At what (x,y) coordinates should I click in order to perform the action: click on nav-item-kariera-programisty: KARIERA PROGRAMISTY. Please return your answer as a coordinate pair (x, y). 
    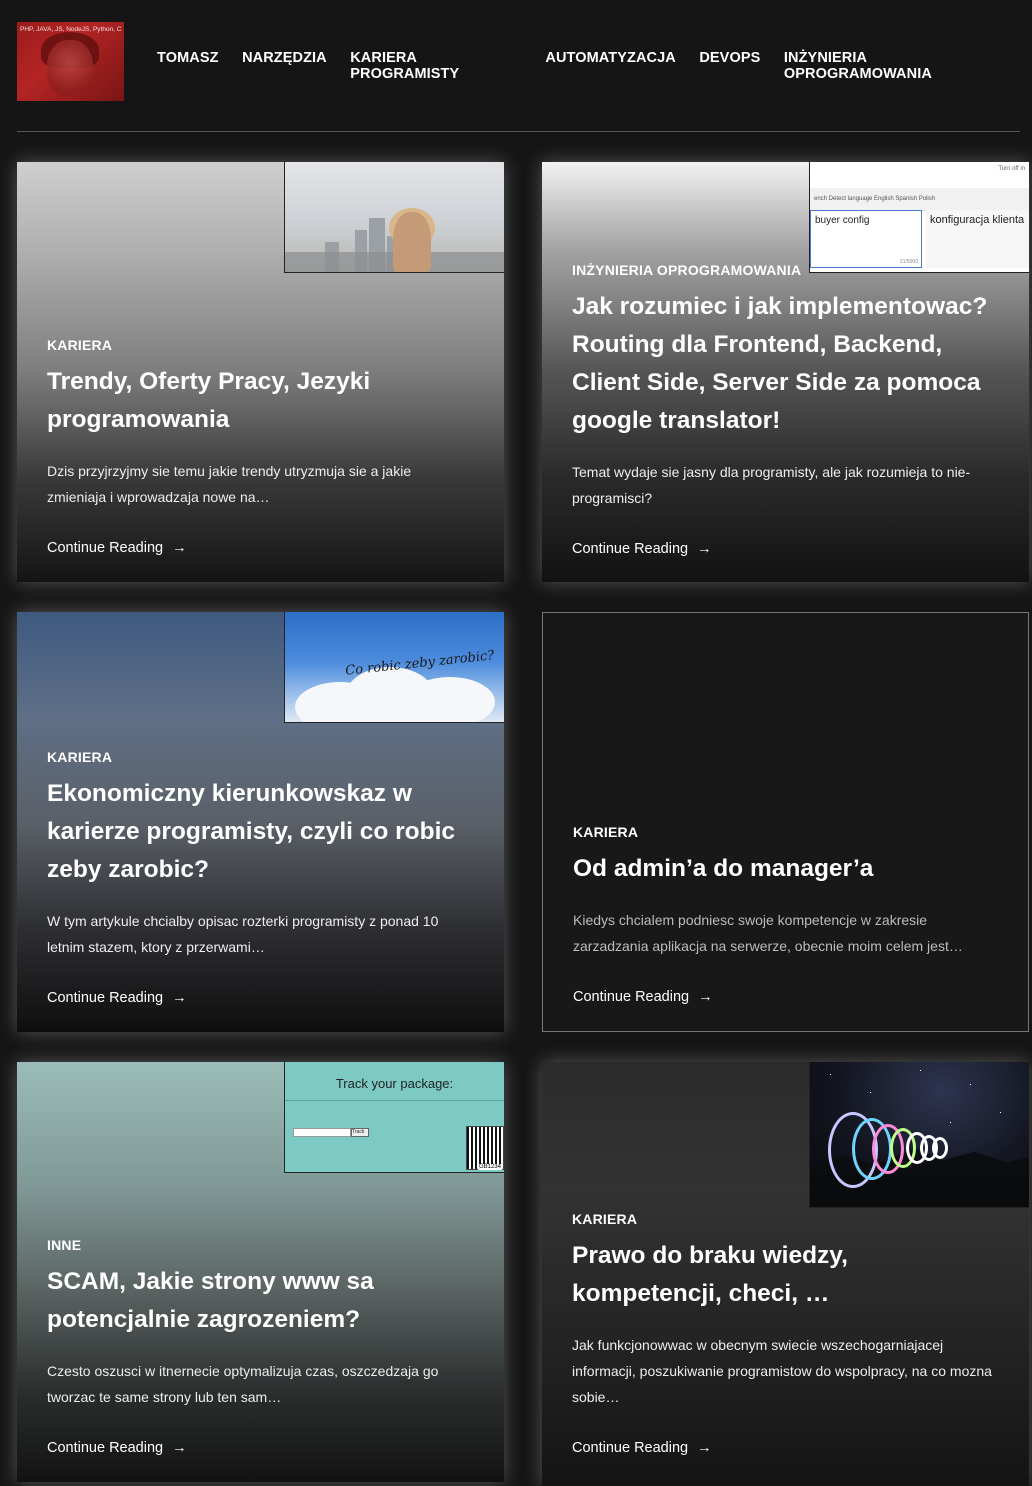
    Looking at the image, I should click on (436, 66).